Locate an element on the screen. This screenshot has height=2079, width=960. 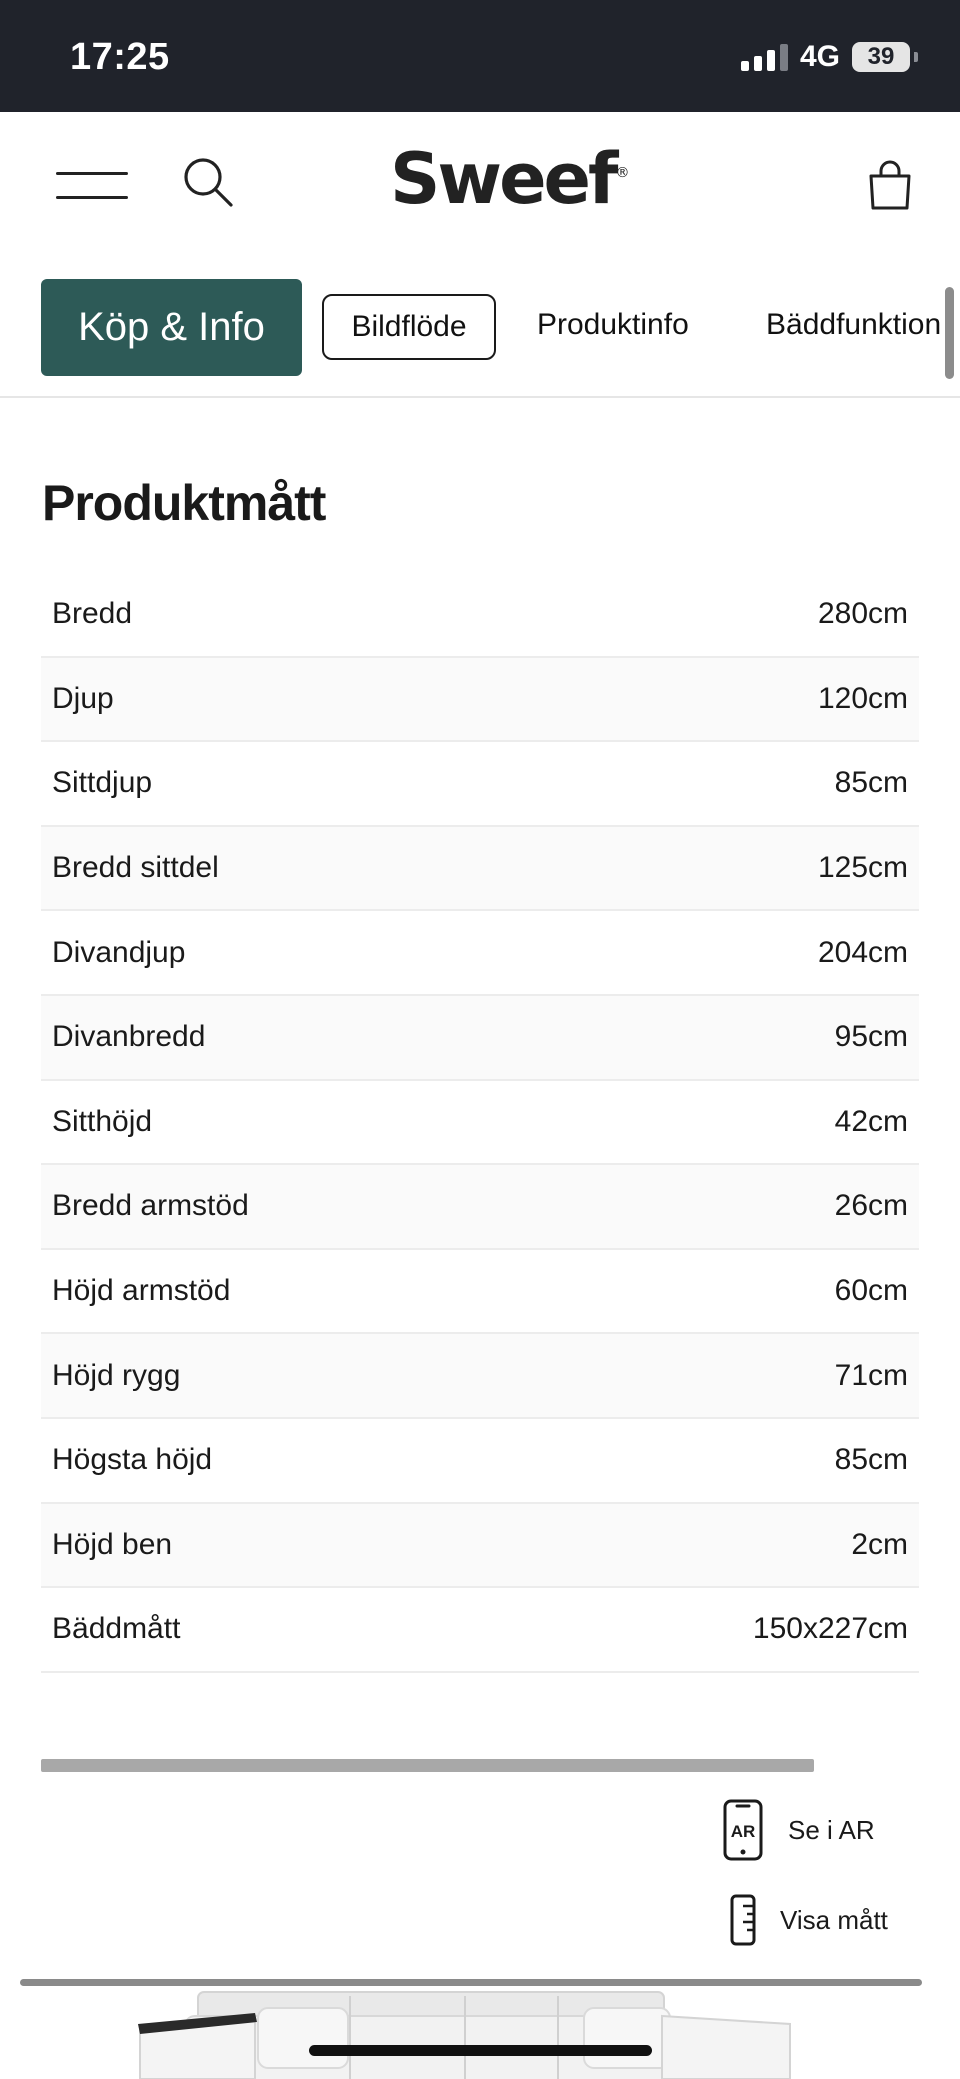
section-title: Produktmått is located at coordinates (184, 503).